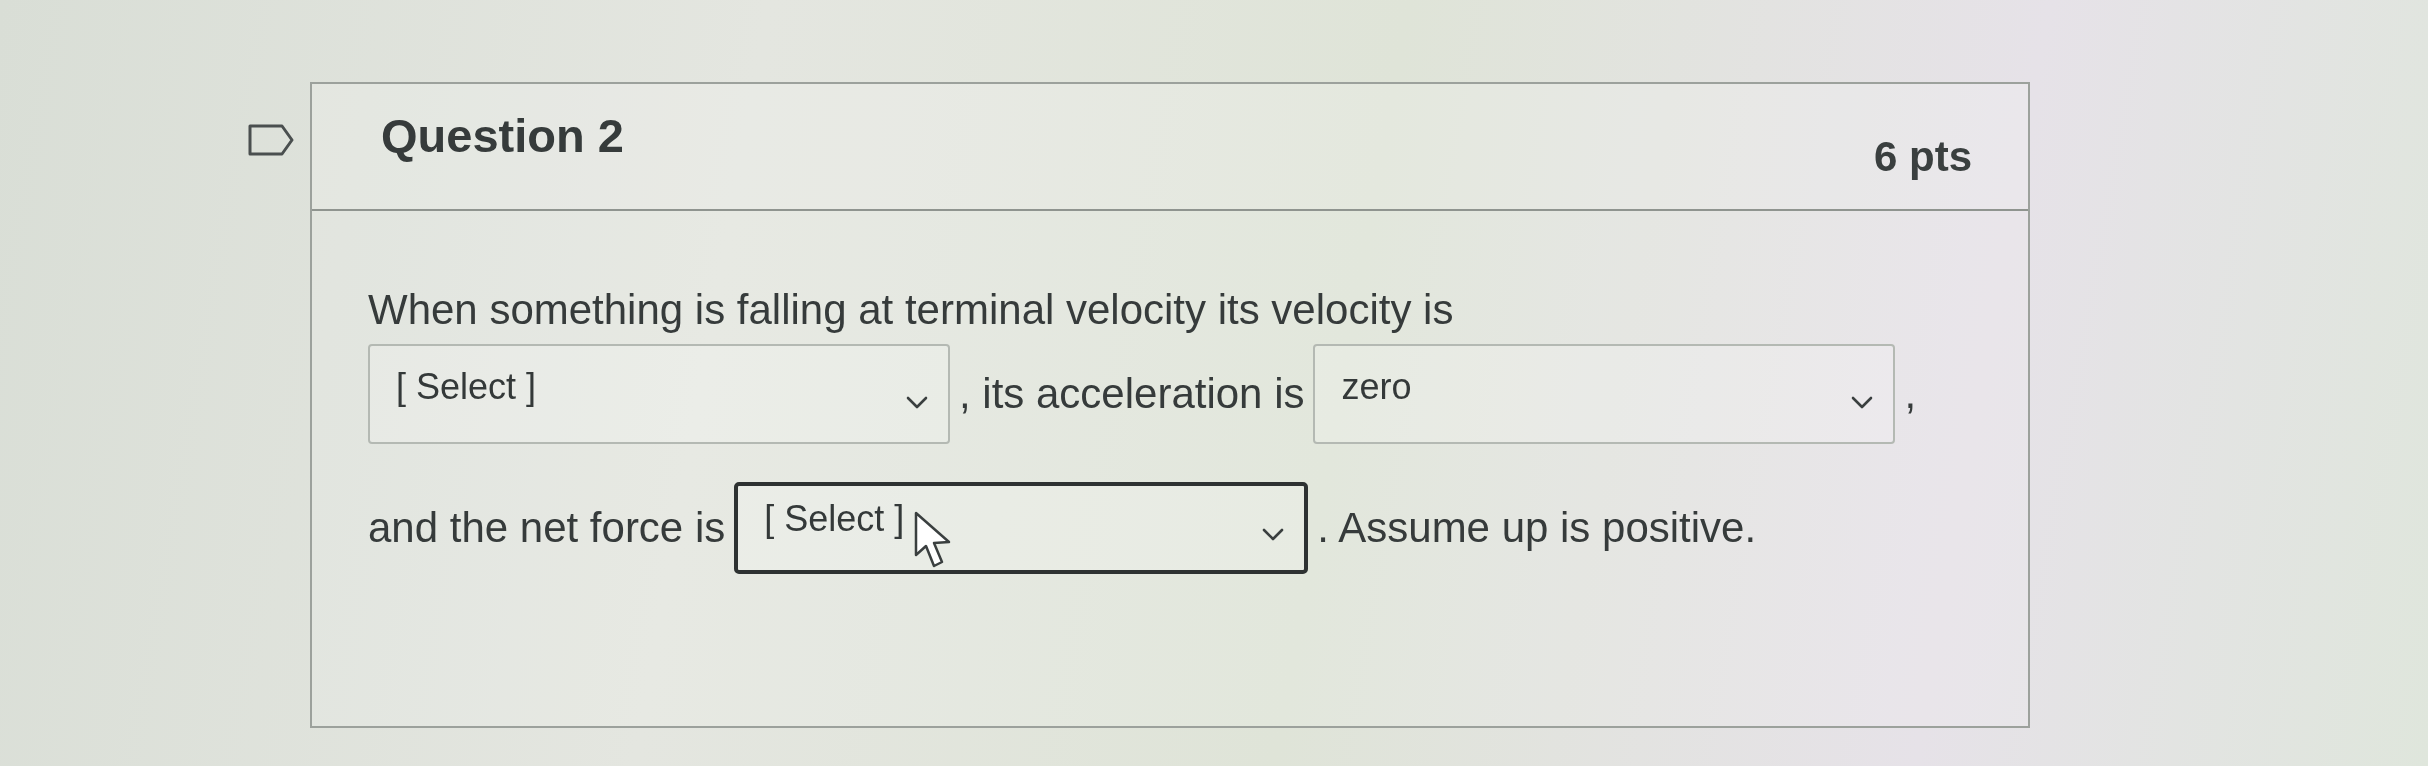 The width and height of the screenshot is (2428, 766). Describe the element at coordinates (1537, 528) in the screenshot. I see `question-text: . Assume up is positive.` at that location.